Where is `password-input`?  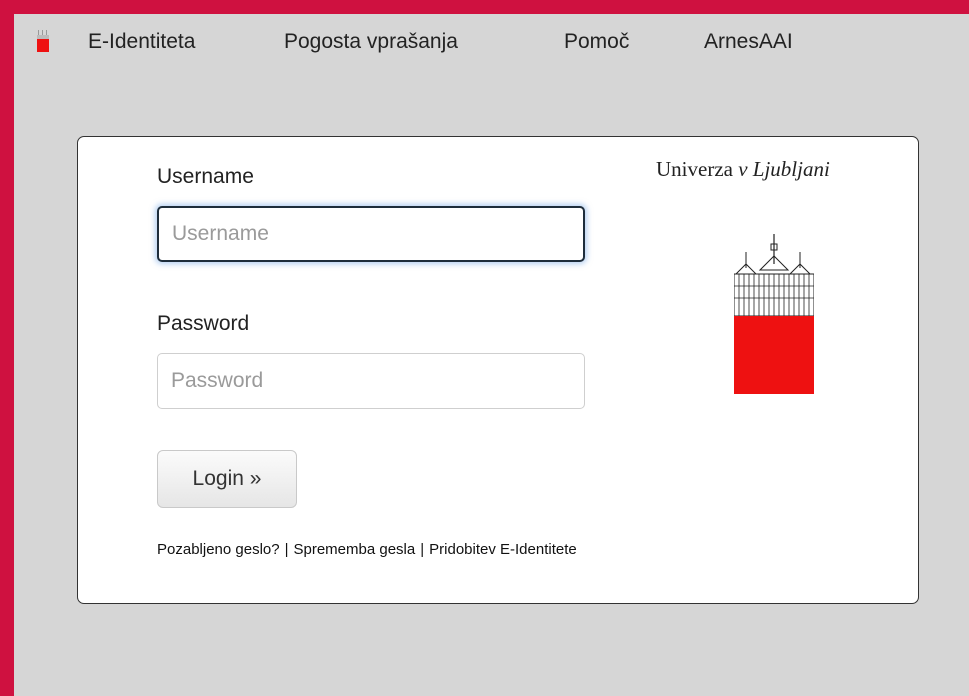 password-input is located at coordinates (371, 381).